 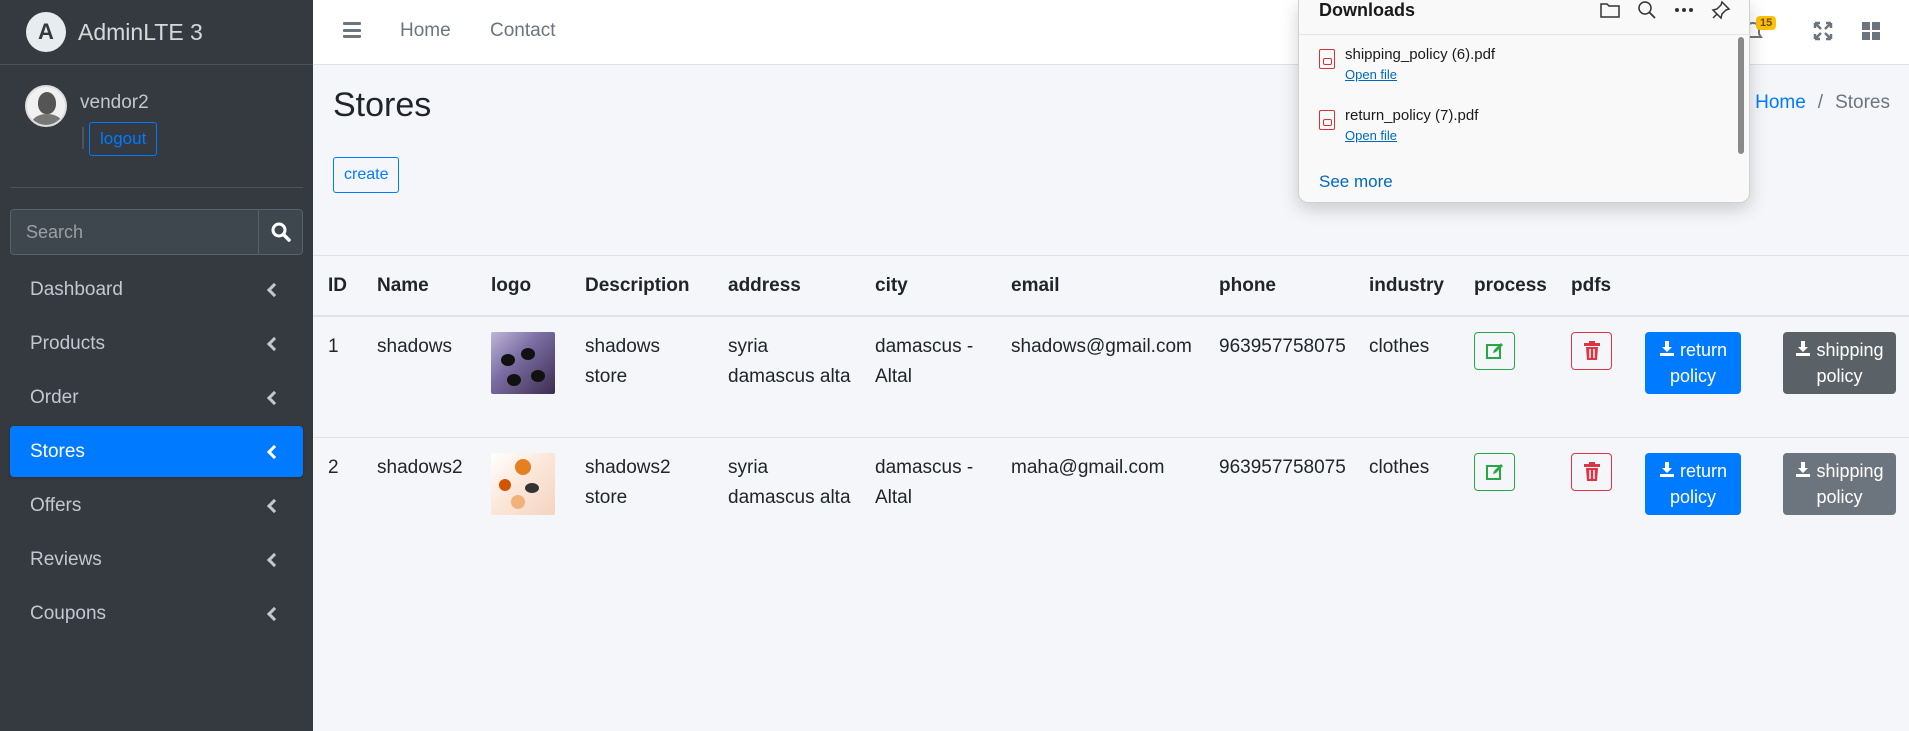 I want to click on column-header: Description, so click(x=641, y=286).